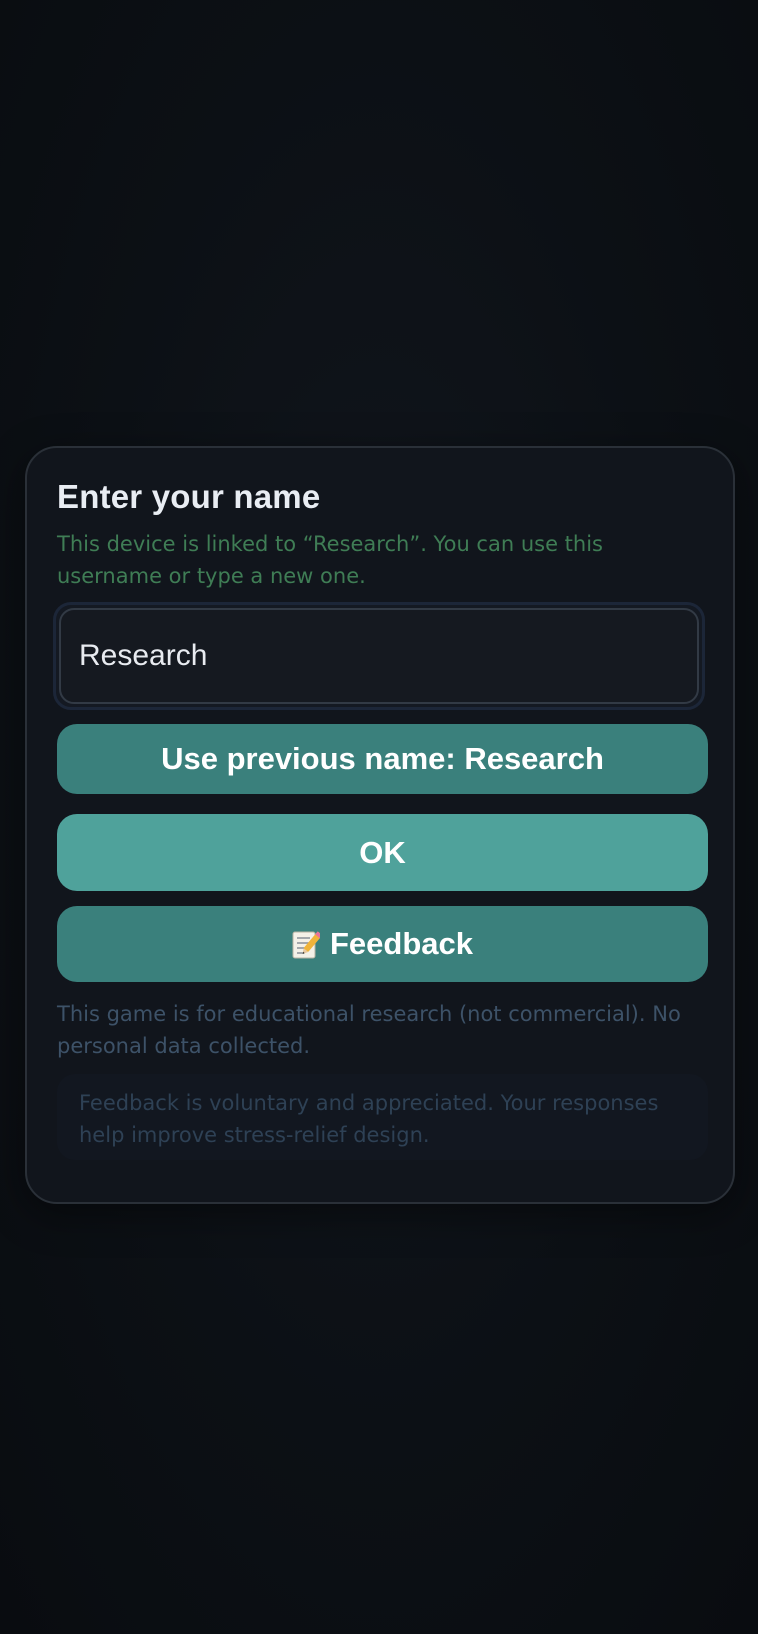 This screenshot has width=758, height=1634. What do you see at coordinates (189, 496) in the screenshot?
I see `dialog-title: Enter your name` at bounding box center [189, 496].